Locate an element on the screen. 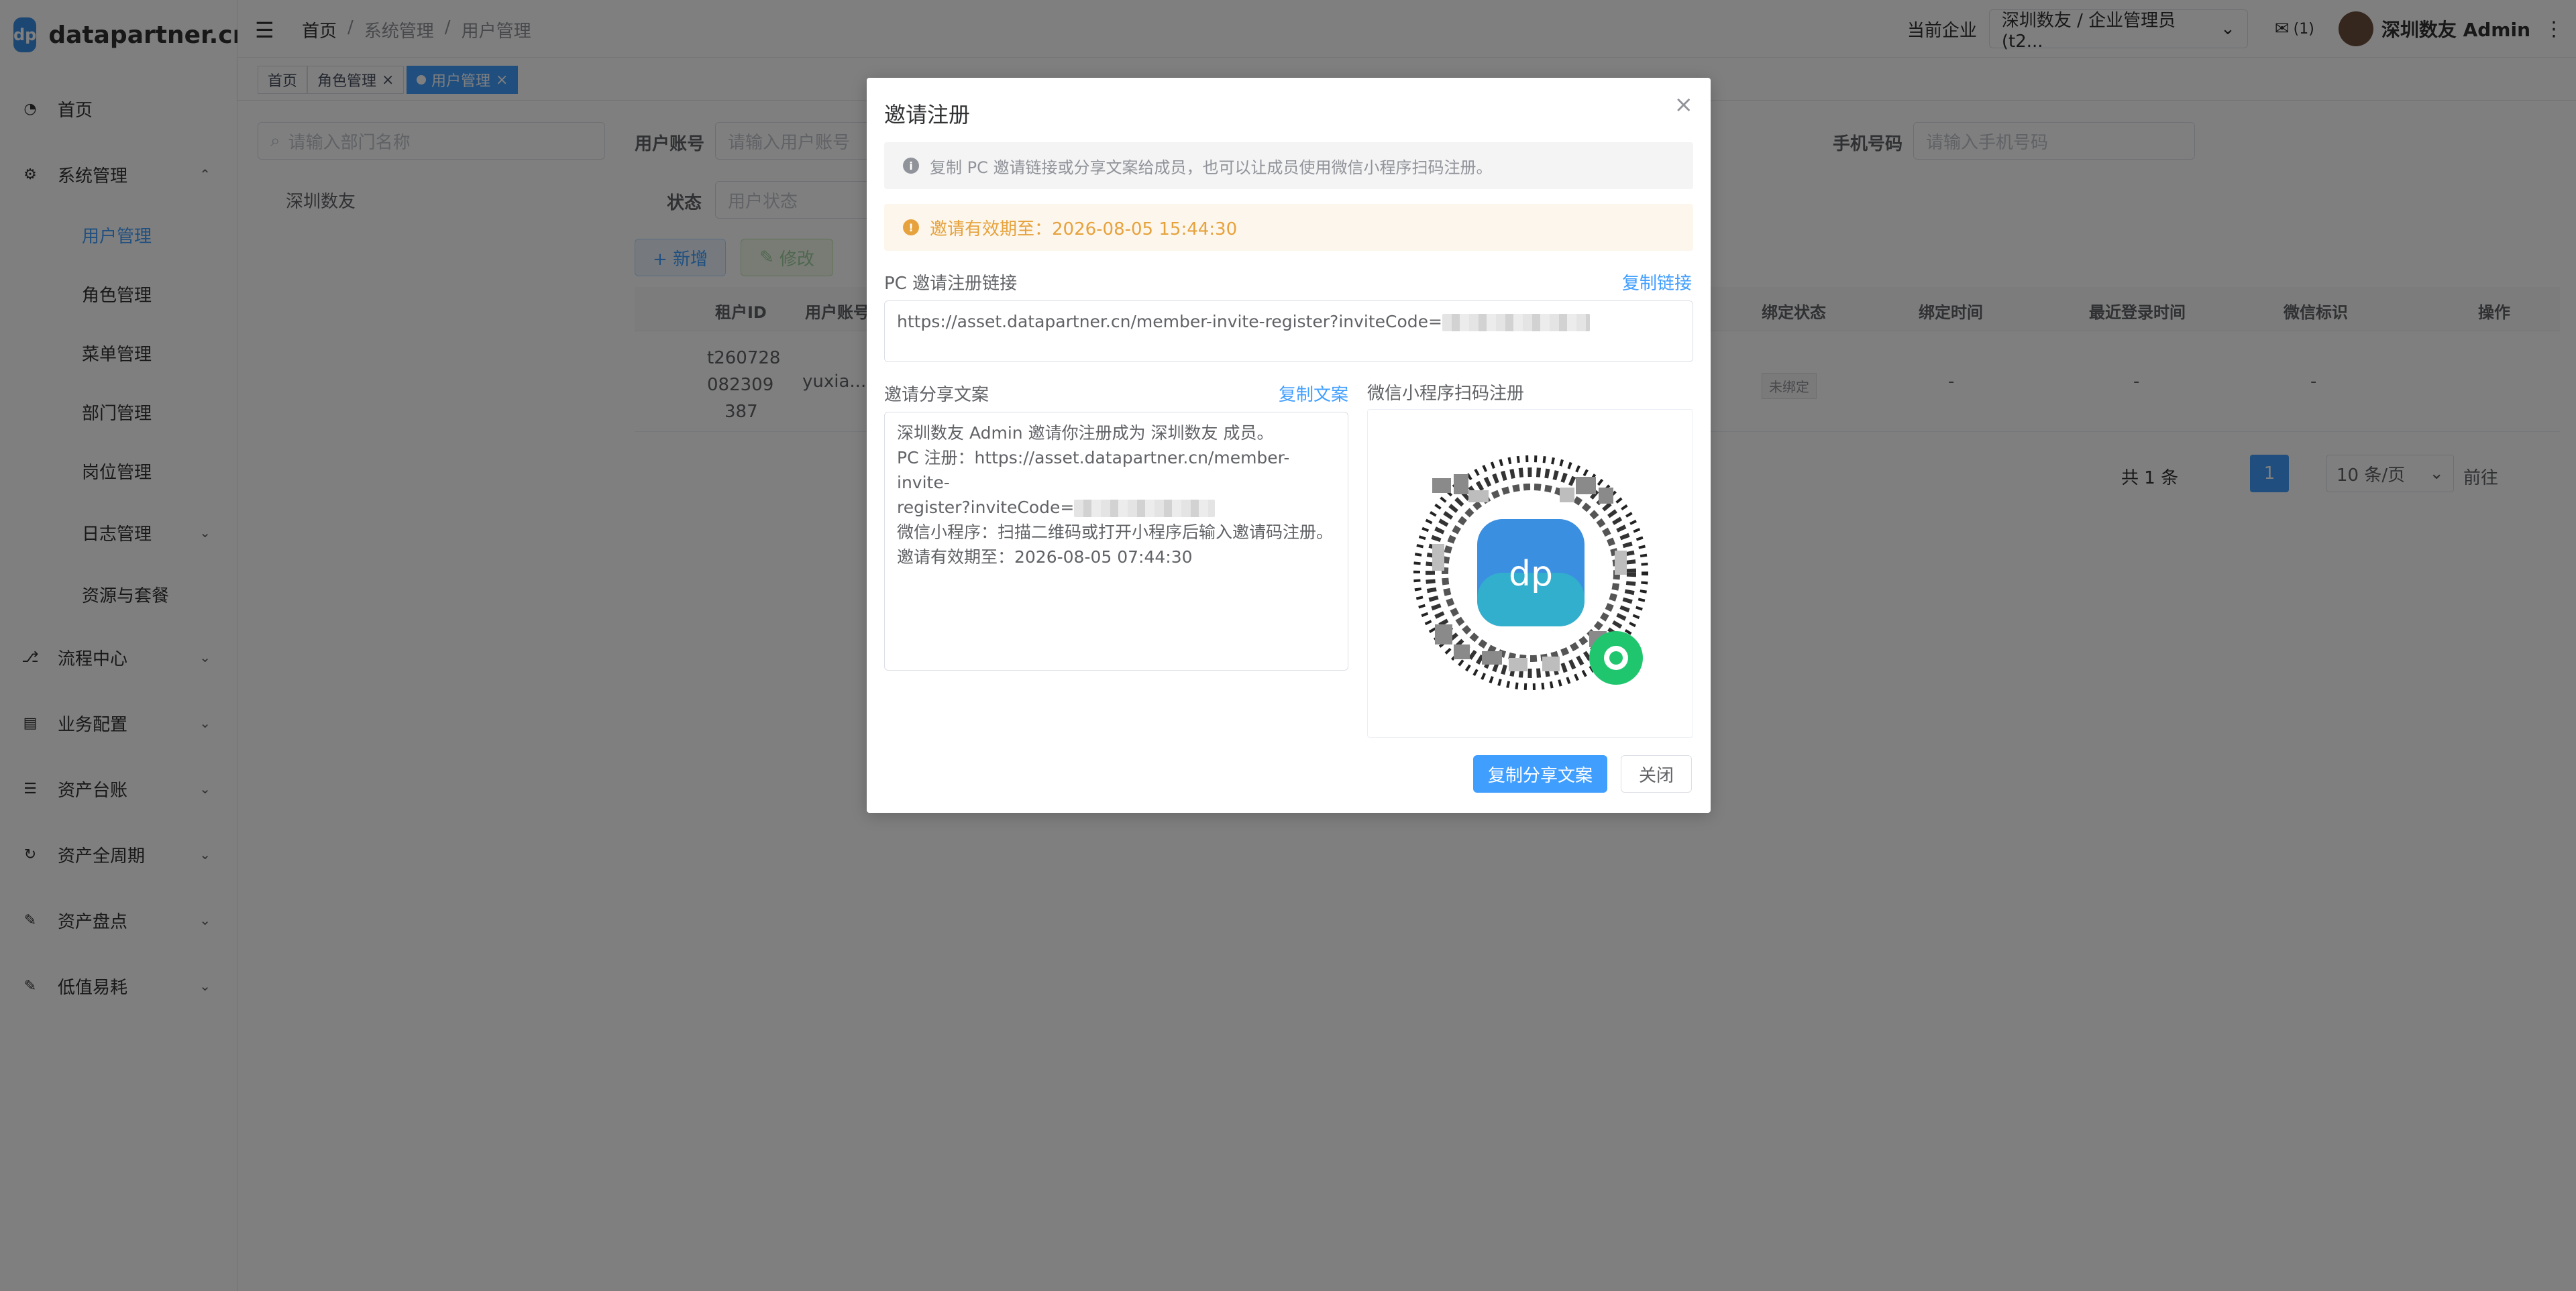  copy-text-button: 复制文案 is located at coordinates (1313, 393).